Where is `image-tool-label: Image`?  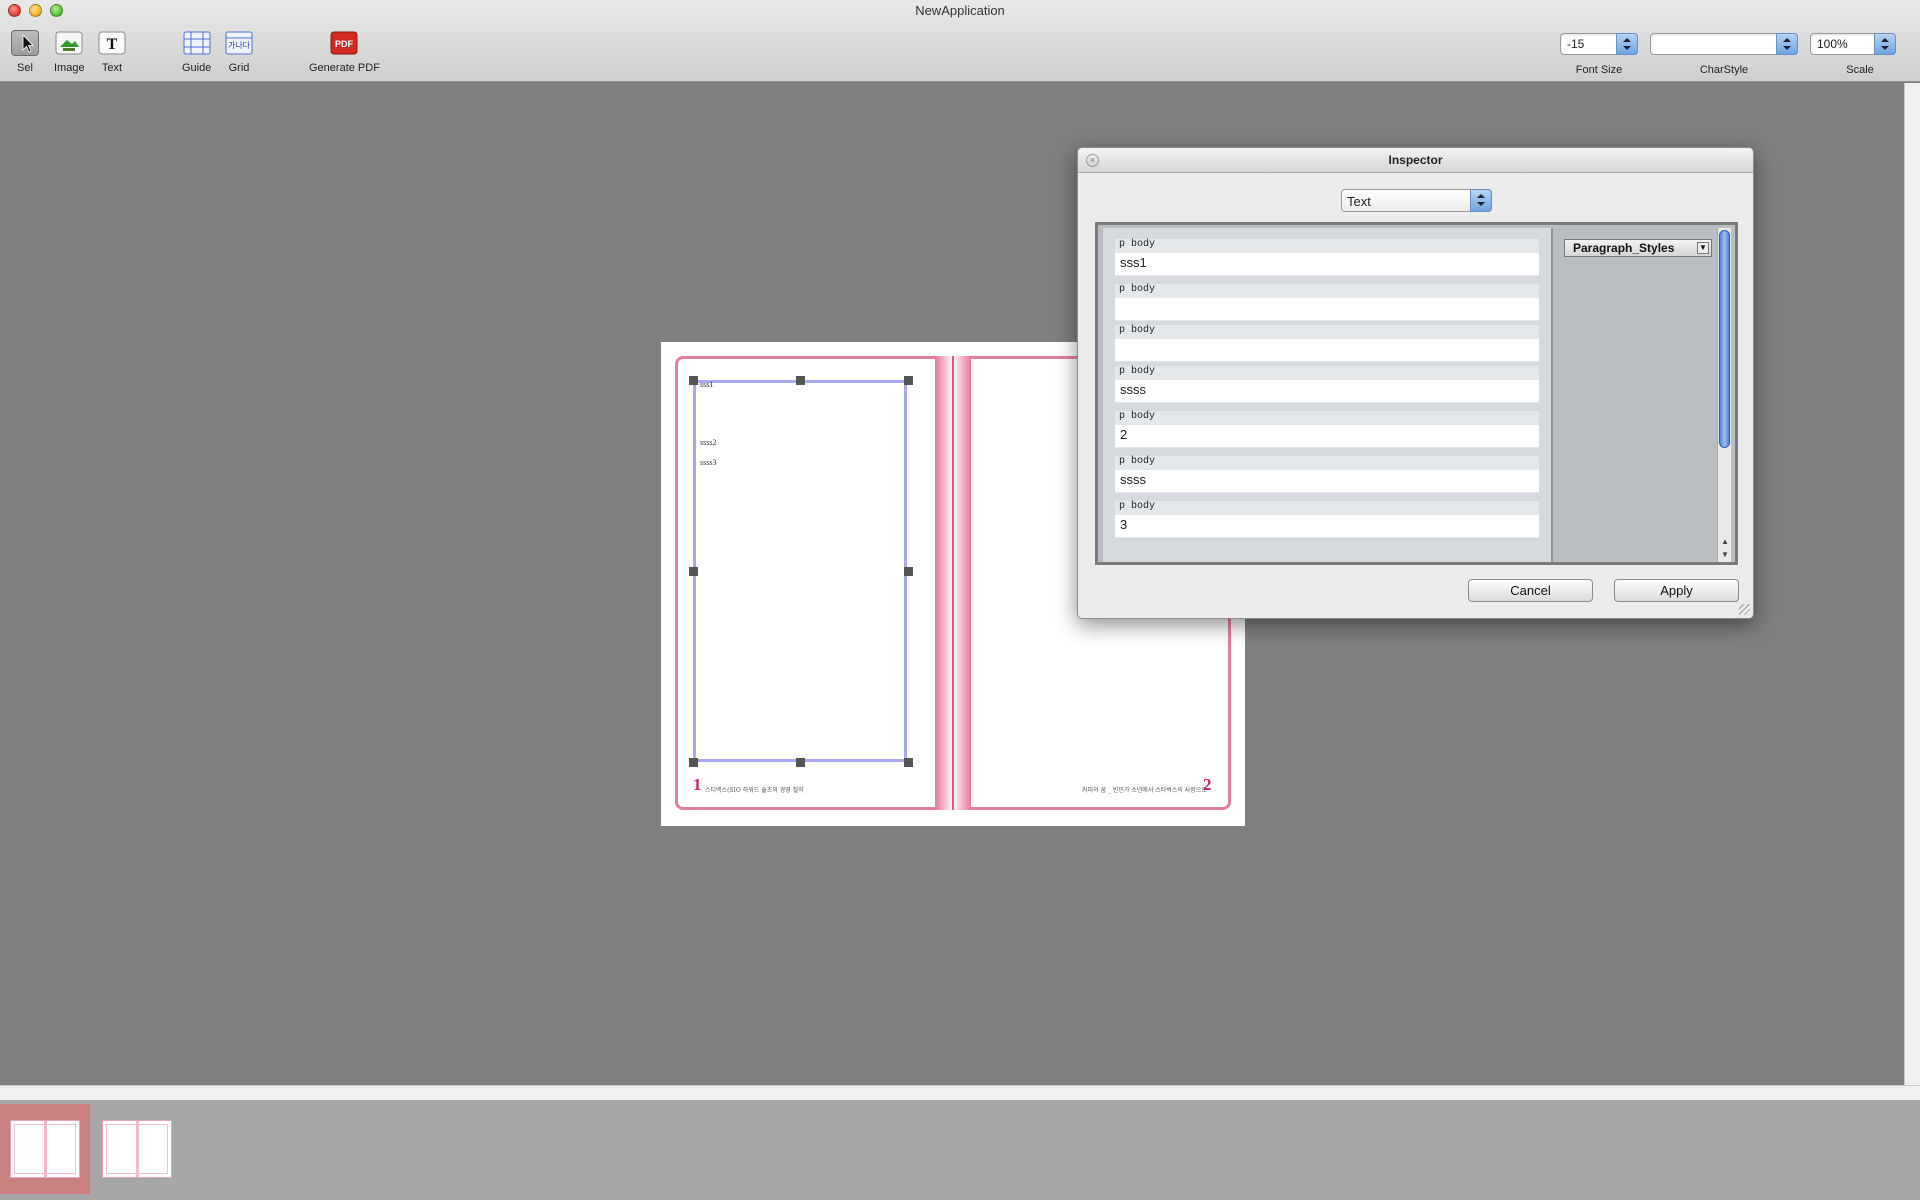
image-tool-label: Image is located at coordinates (69, 68).